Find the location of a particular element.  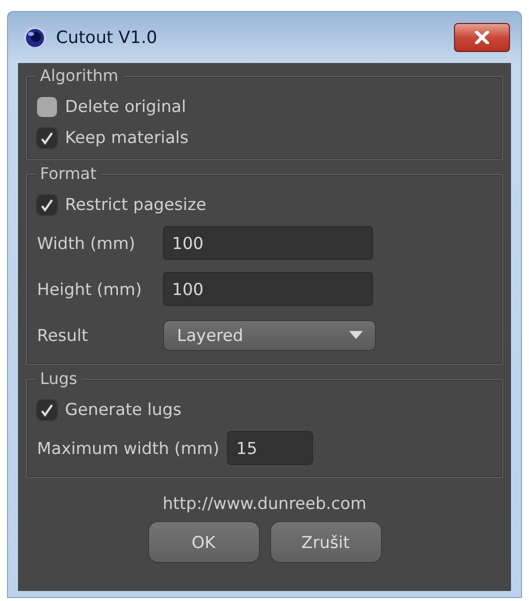

close-icon is located at coordinates (482, 37).